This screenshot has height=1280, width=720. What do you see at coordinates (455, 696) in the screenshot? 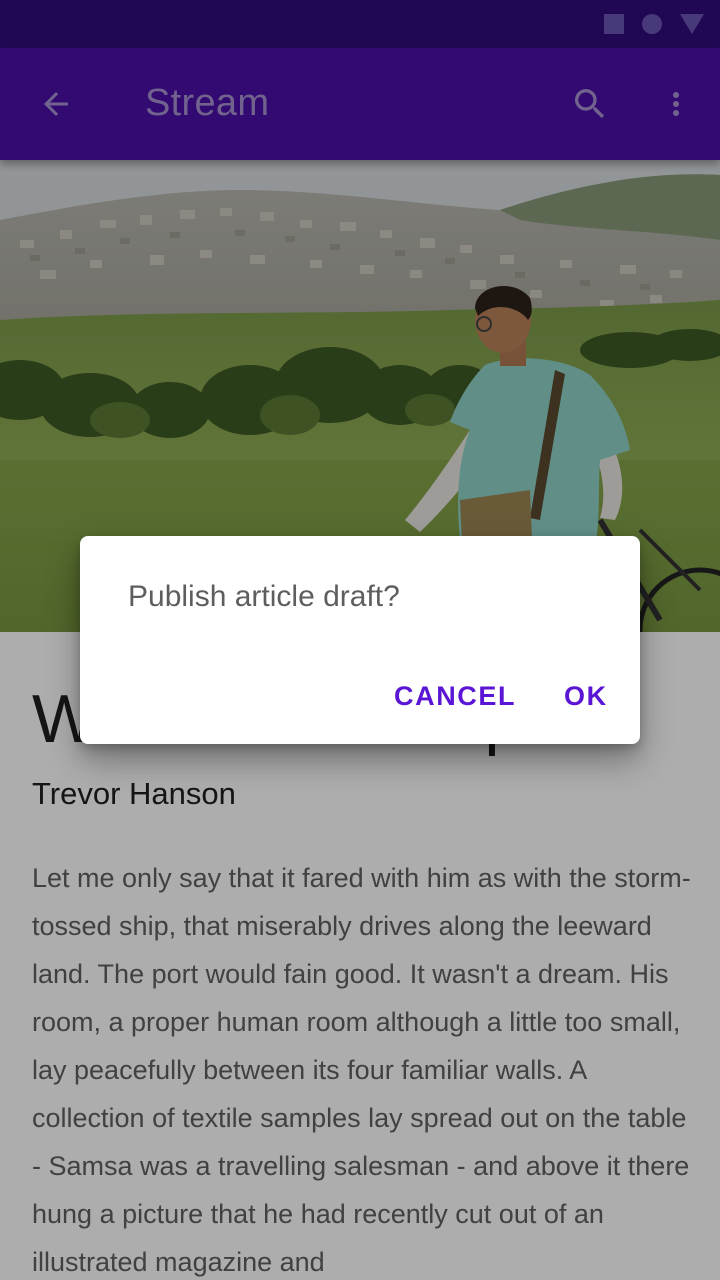
I see `cancel-button: CANCEL` at bounding box center [455, 696].